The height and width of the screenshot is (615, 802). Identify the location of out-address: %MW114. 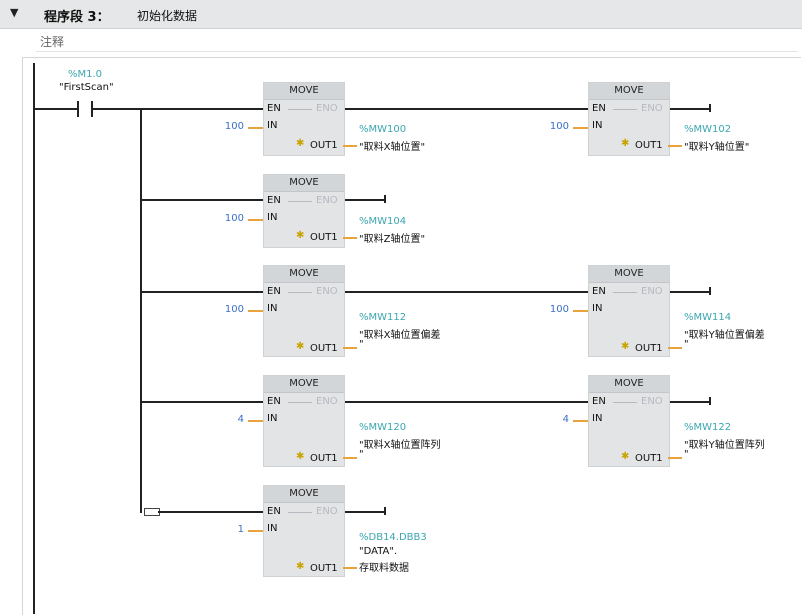
(707, 317).